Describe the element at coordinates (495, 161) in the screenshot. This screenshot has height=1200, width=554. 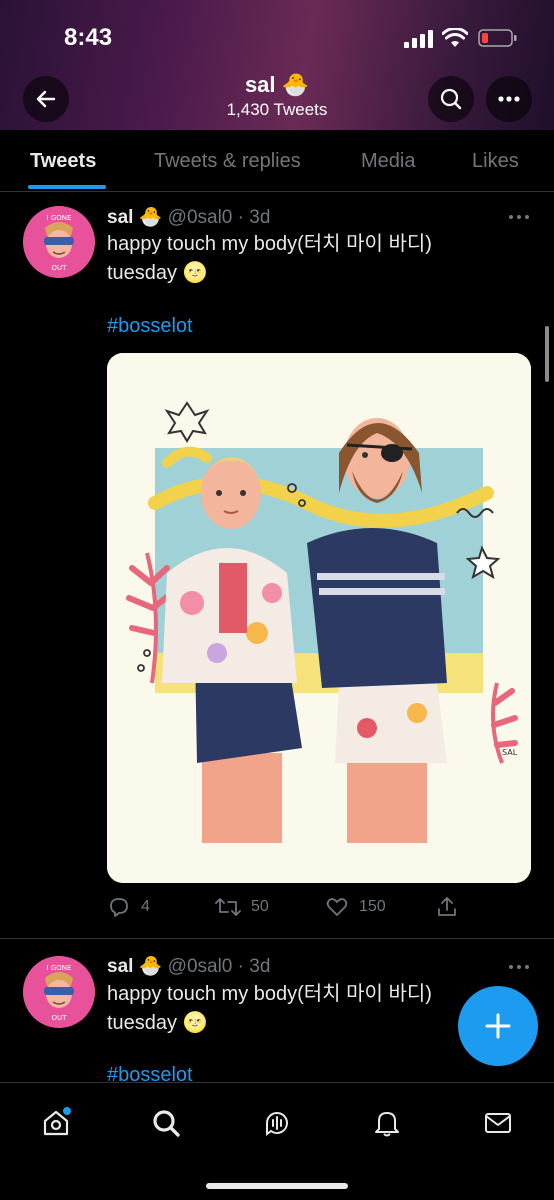
I see `tab-likes: Likes` at that location.